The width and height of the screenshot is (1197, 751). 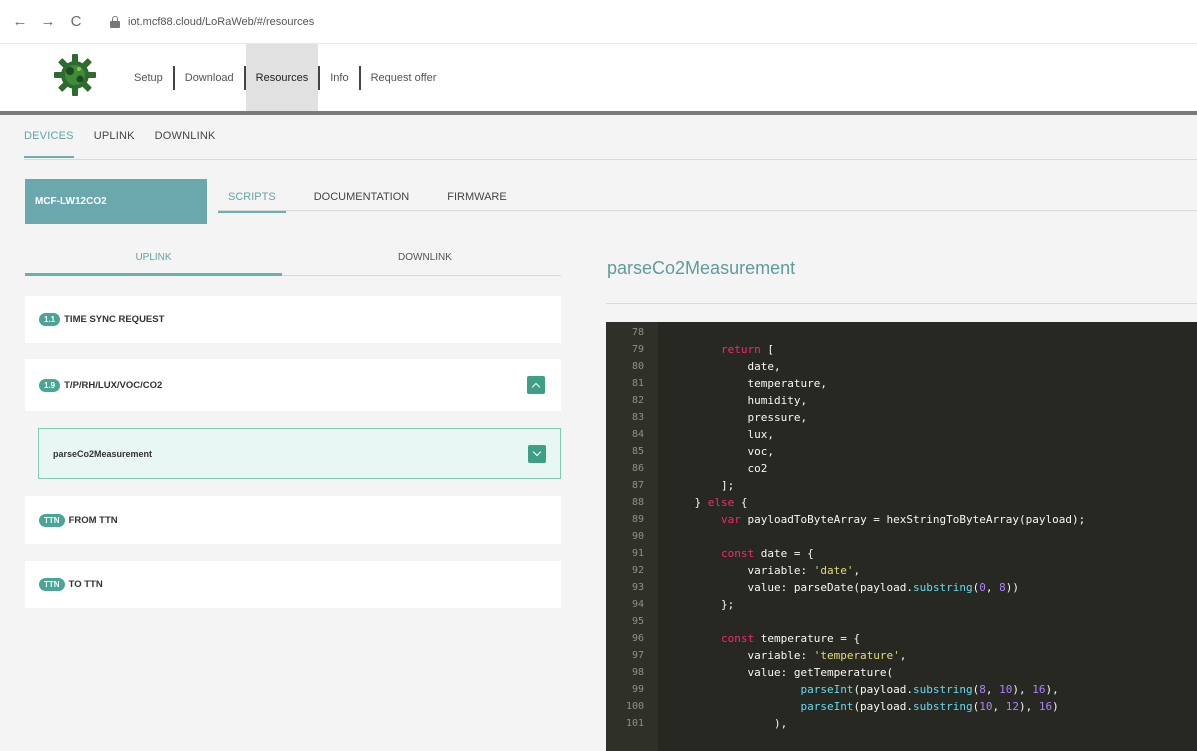 I want to click on line-number: 87, so click(x=637, y=485).